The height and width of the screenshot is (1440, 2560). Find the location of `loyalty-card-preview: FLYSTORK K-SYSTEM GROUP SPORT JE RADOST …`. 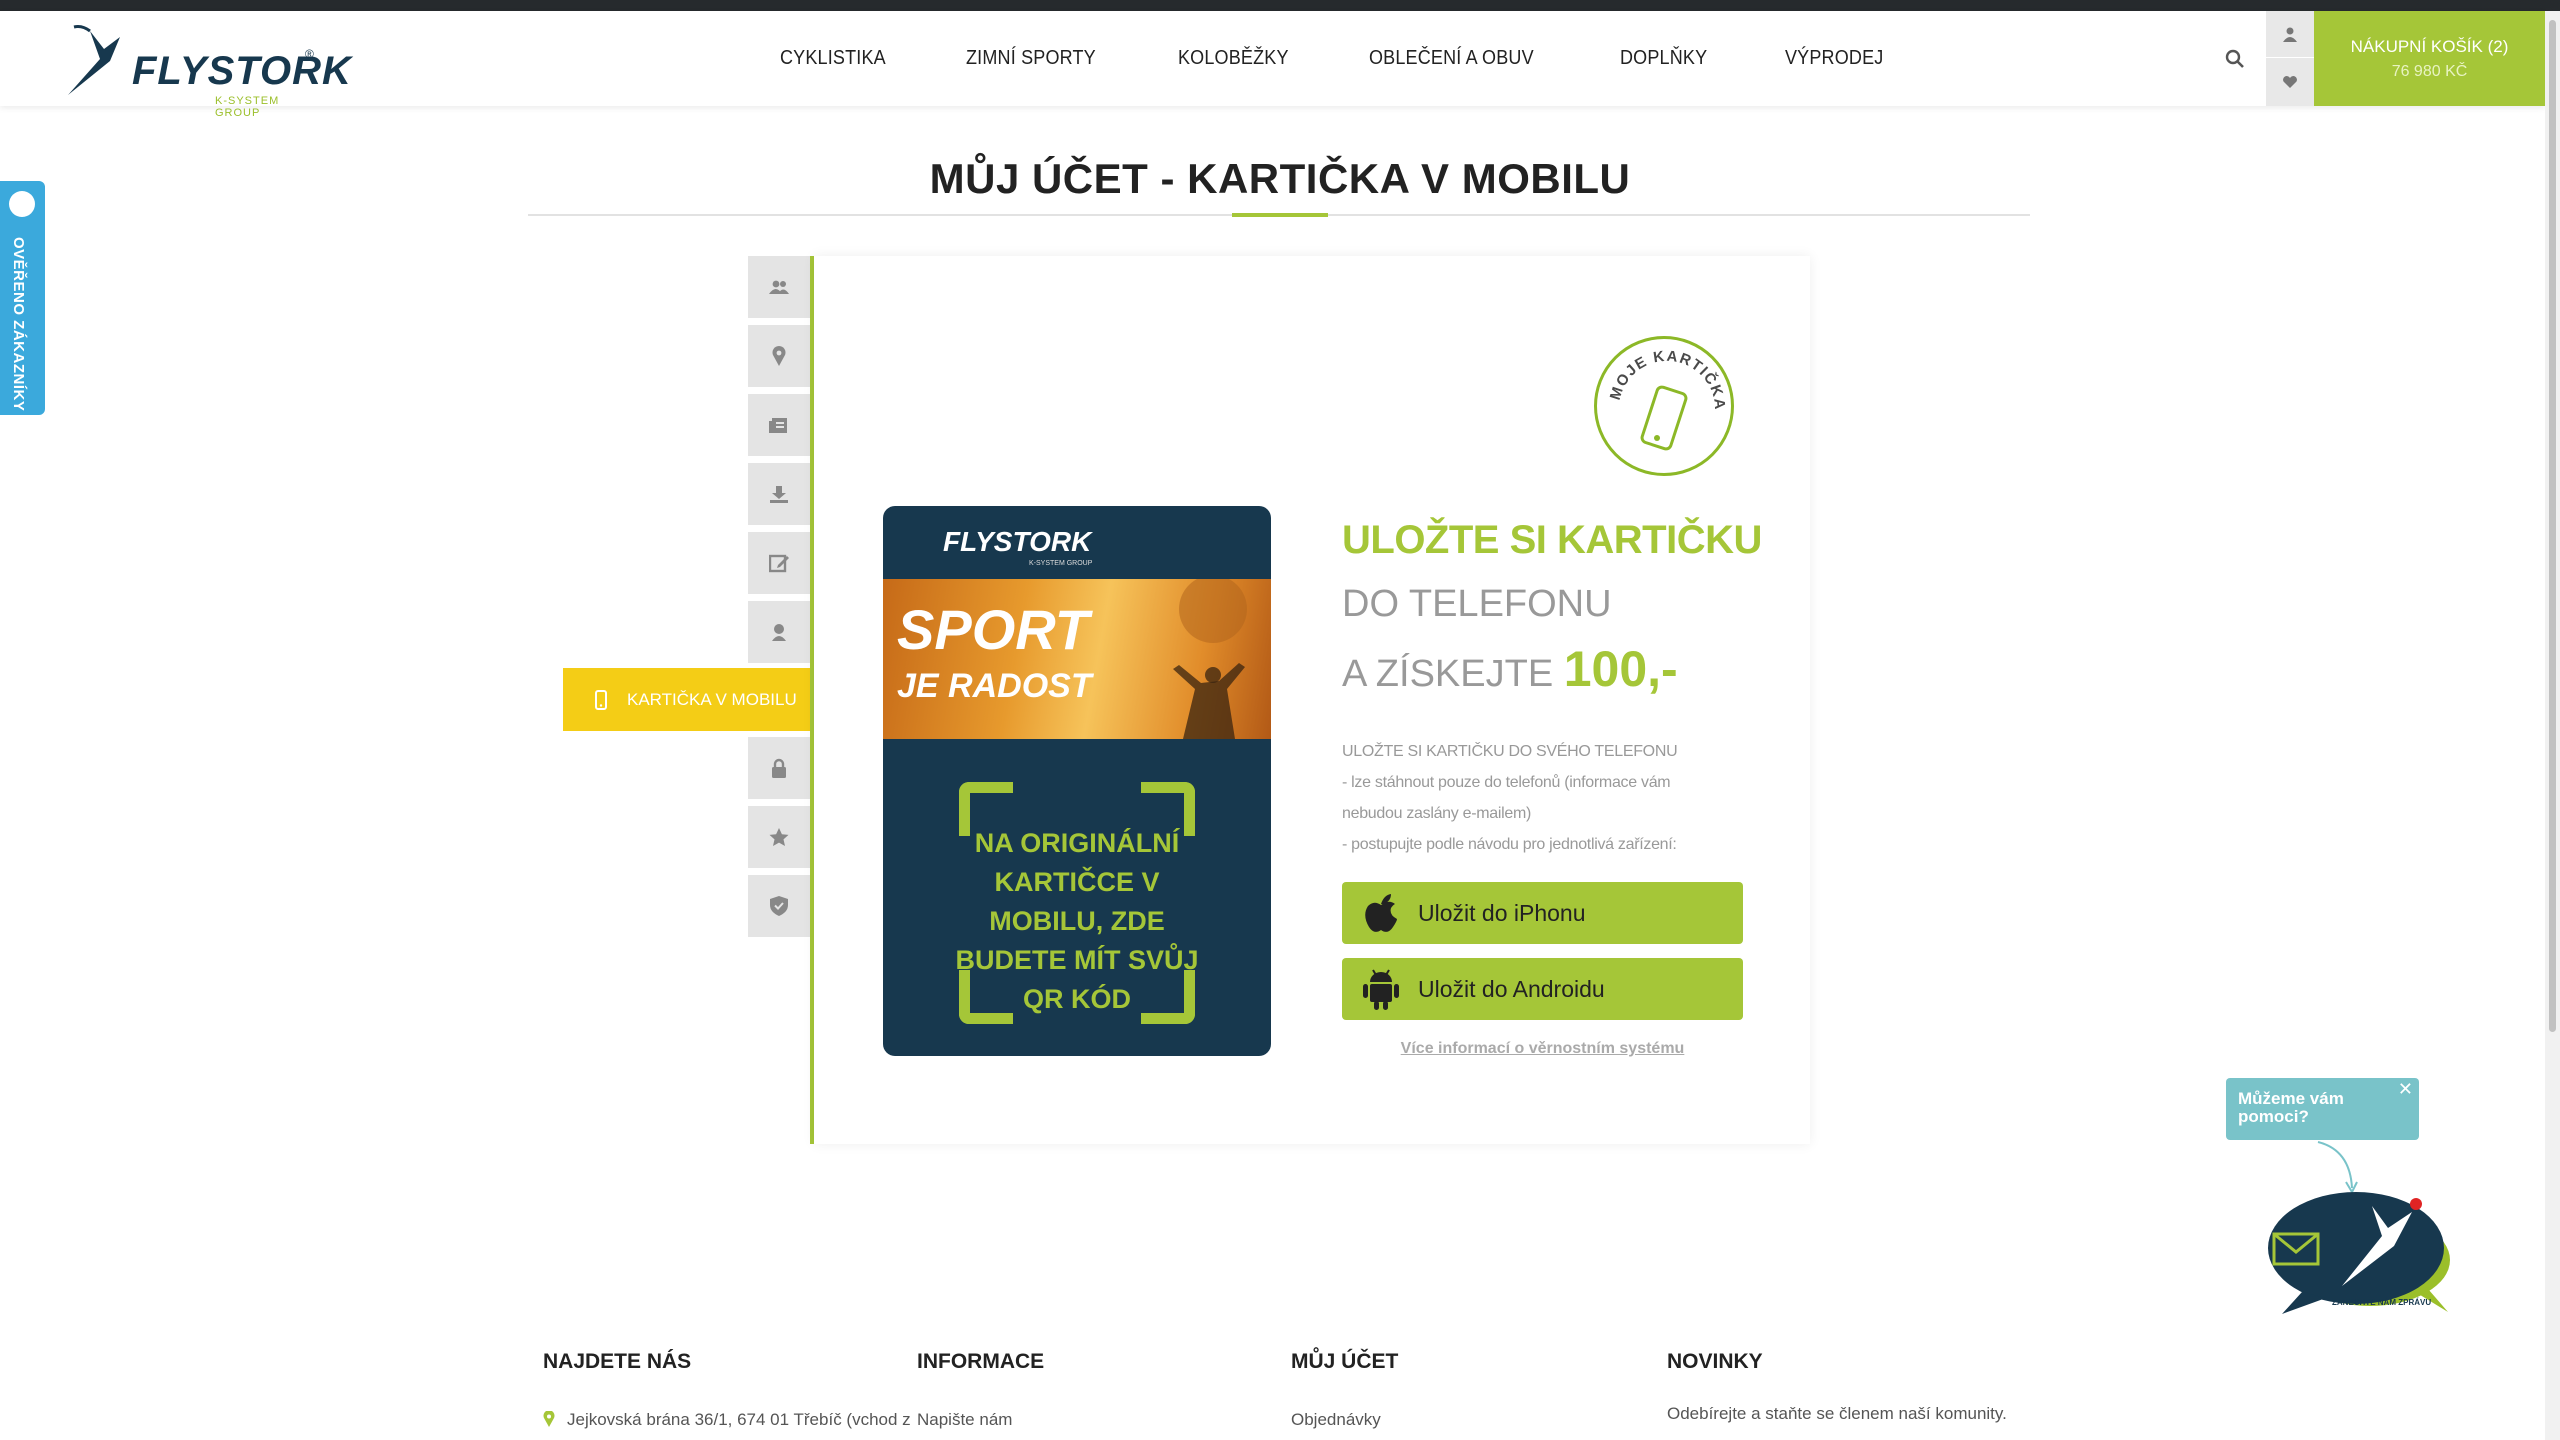

loyalty-card-preview: FLYSTORK K-SYSTEM GROUP SPORT JE RADOST … is located at coordinates (1077, 781).